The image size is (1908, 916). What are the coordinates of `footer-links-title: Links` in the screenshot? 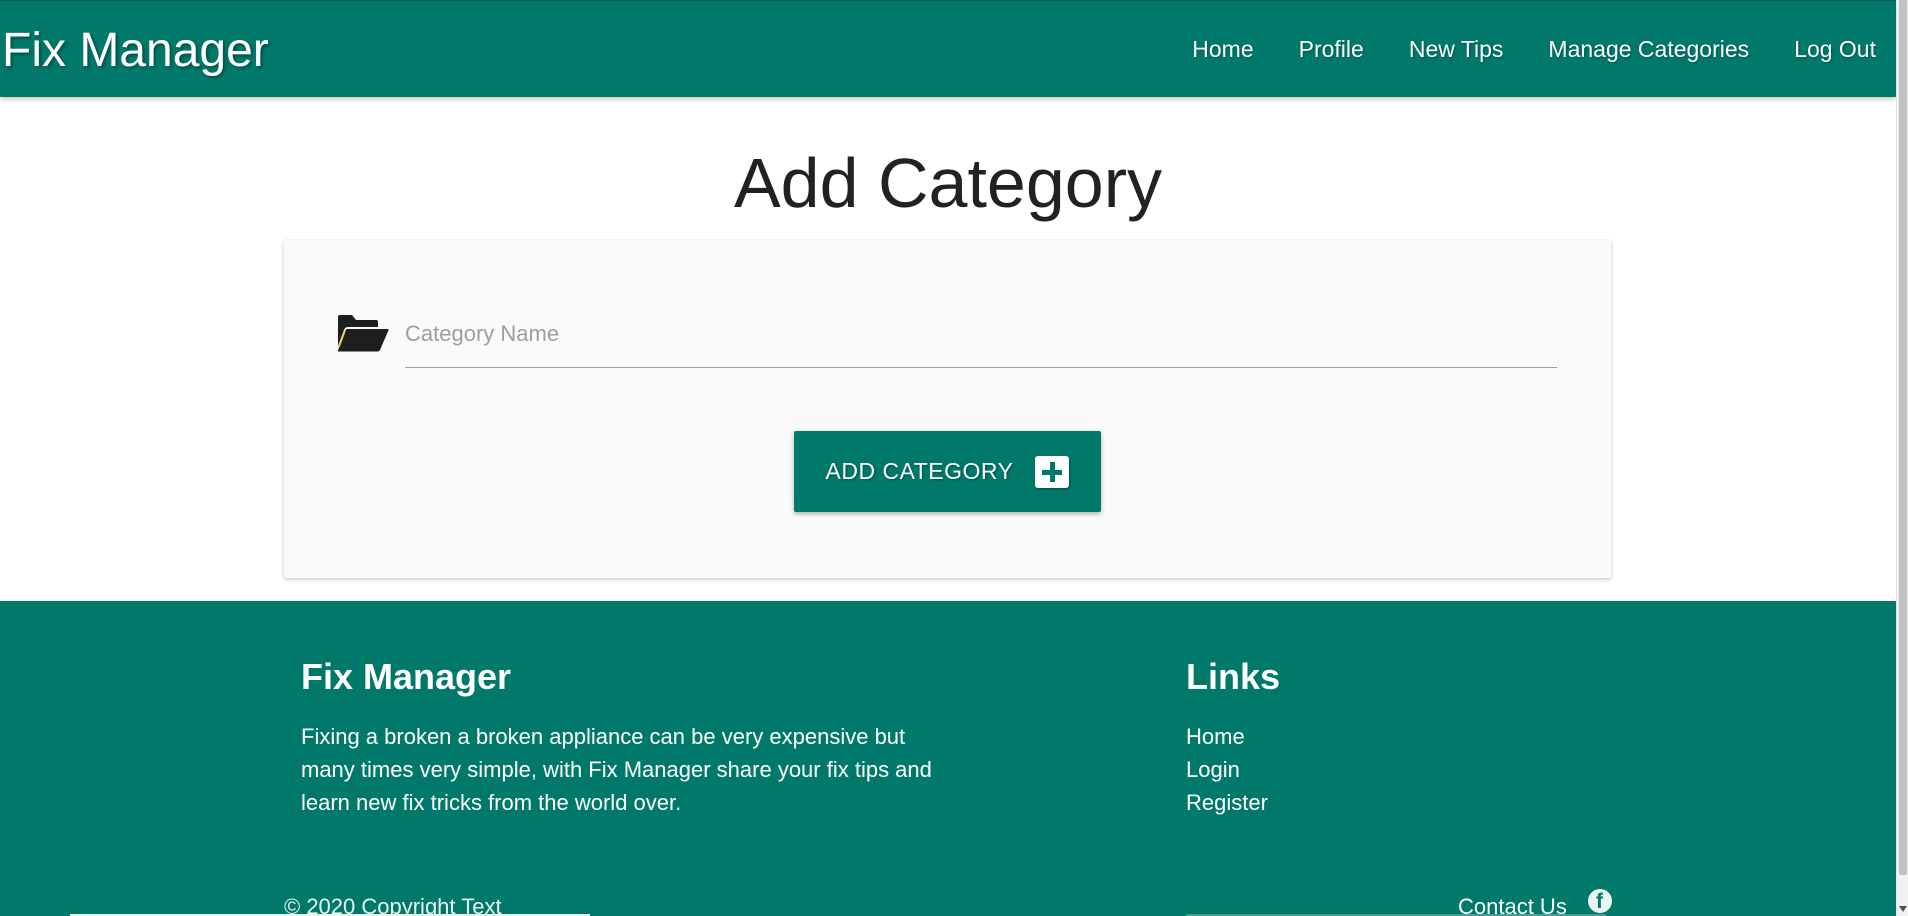 It's located at (1233, 676).